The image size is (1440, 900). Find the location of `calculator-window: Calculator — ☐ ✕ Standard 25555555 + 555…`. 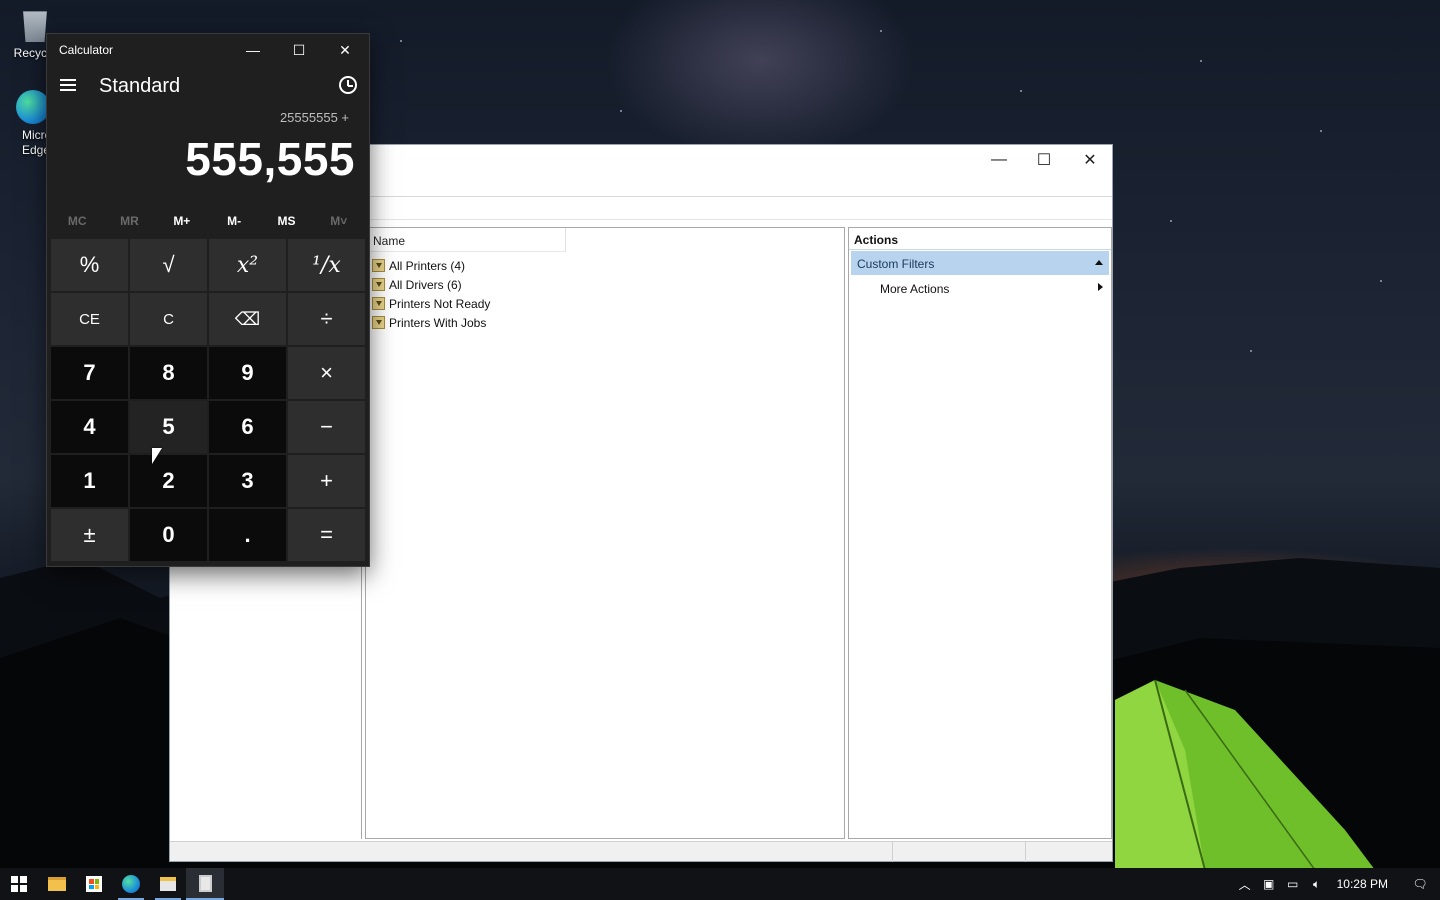

calculator-window: Calculator — ☐ ✕ Standard 25555555 + 555… is located at coordinates (208, 300).